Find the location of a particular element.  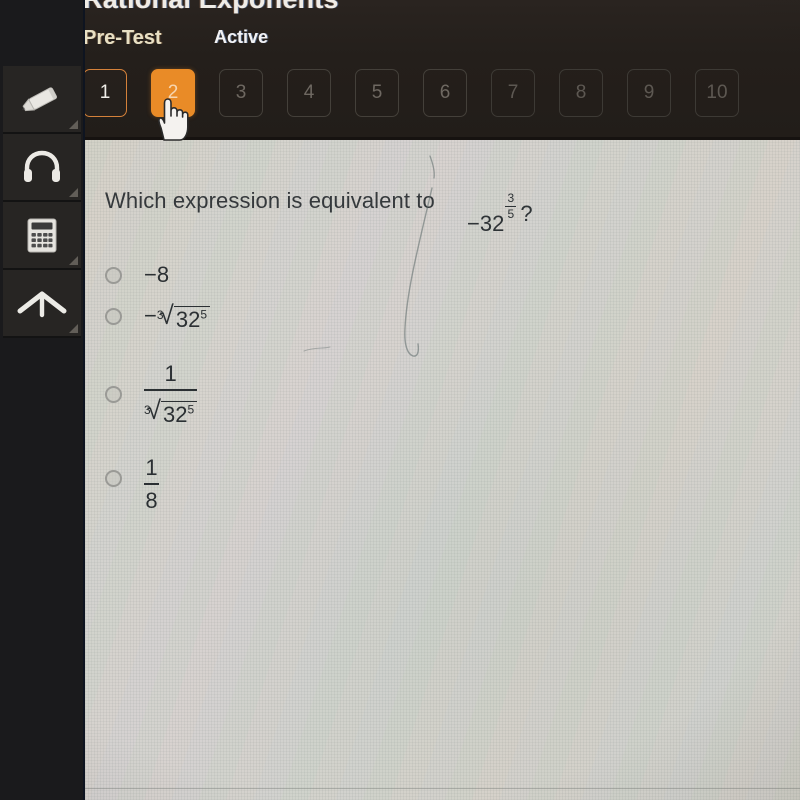

question-button-10: 10 is located at coordinates (717, 93).